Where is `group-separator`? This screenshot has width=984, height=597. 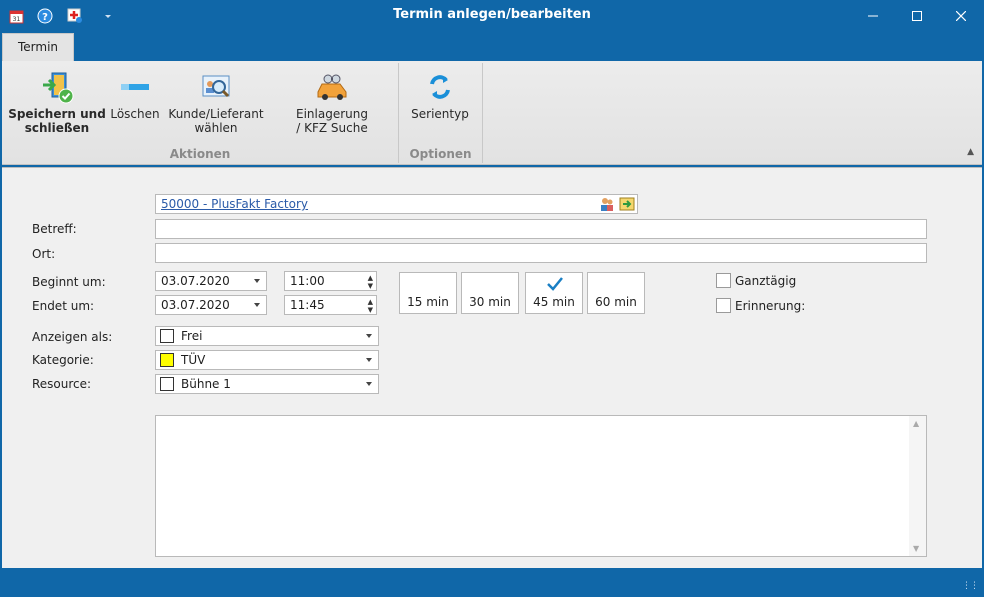 group-separator is located at coordinates (482, 113).